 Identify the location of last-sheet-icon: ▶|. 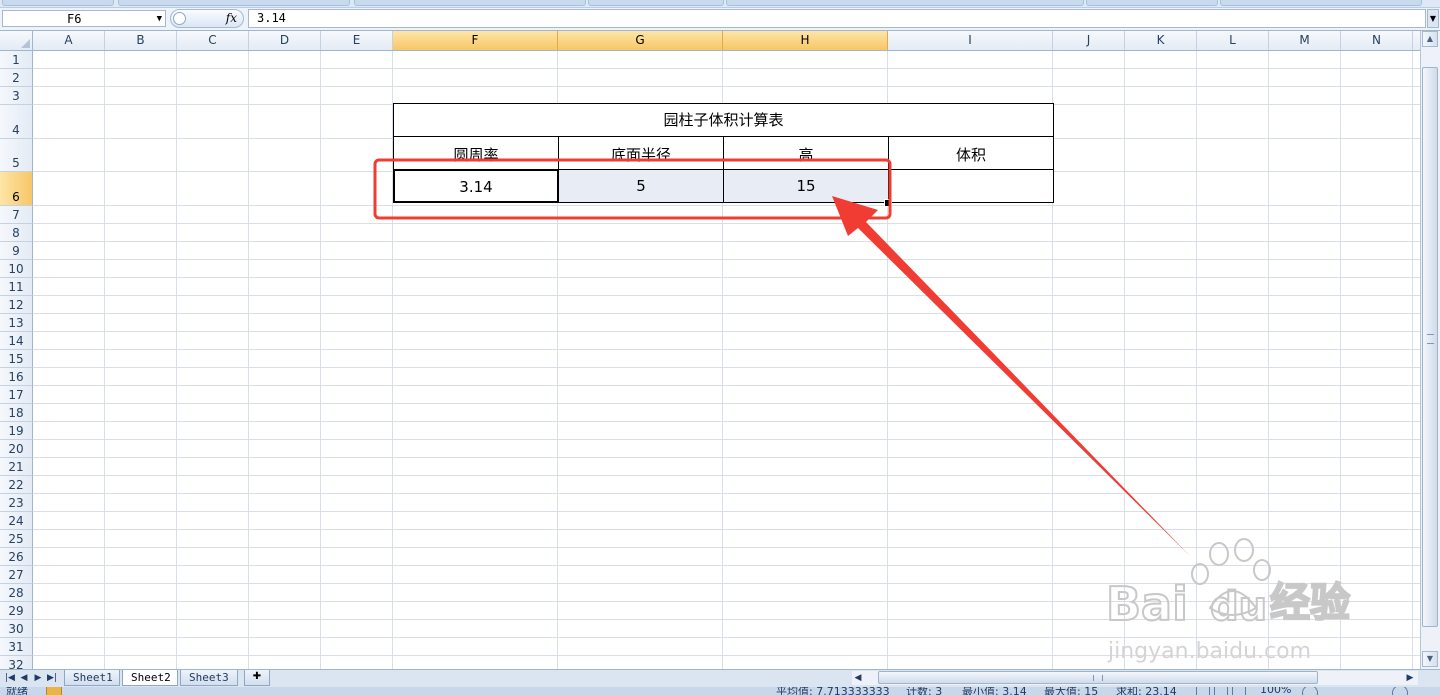
(52, 678).